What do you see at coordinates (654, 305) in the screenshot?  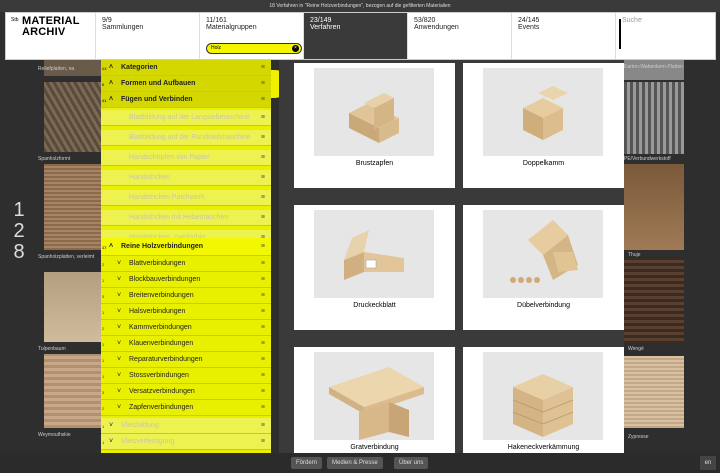 I see `material-thumb: Wengé` at bounding box center [654, 305].